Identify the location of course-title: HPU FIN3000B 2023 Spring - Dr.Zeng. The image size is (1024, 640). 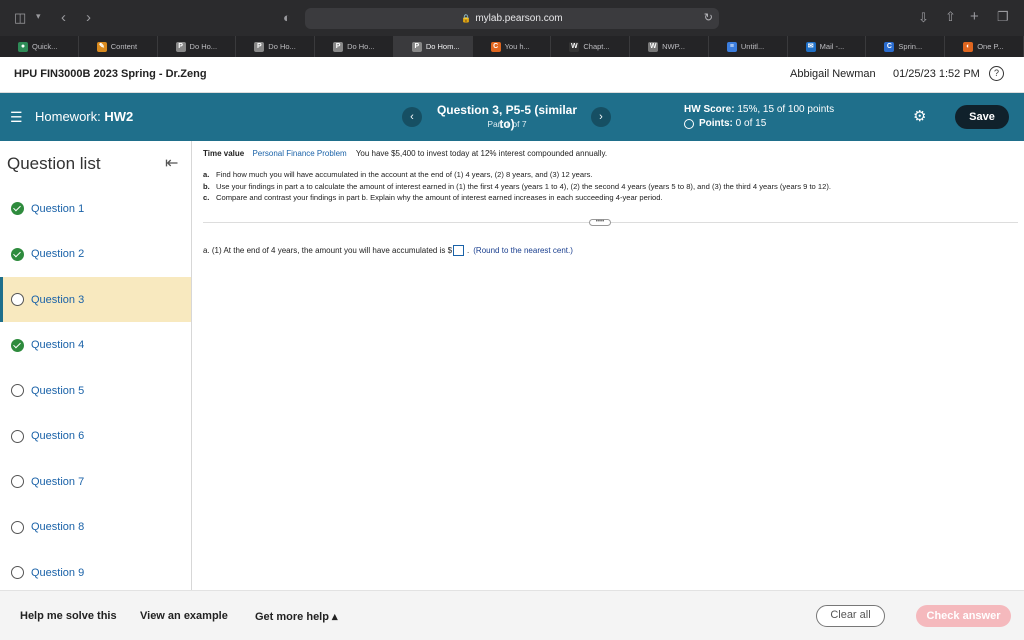
(110, 74).